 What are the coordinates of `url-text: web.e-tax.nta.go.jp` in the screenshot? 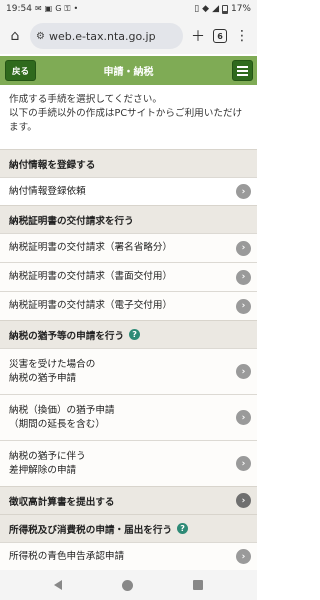 It's located at (102, 36).